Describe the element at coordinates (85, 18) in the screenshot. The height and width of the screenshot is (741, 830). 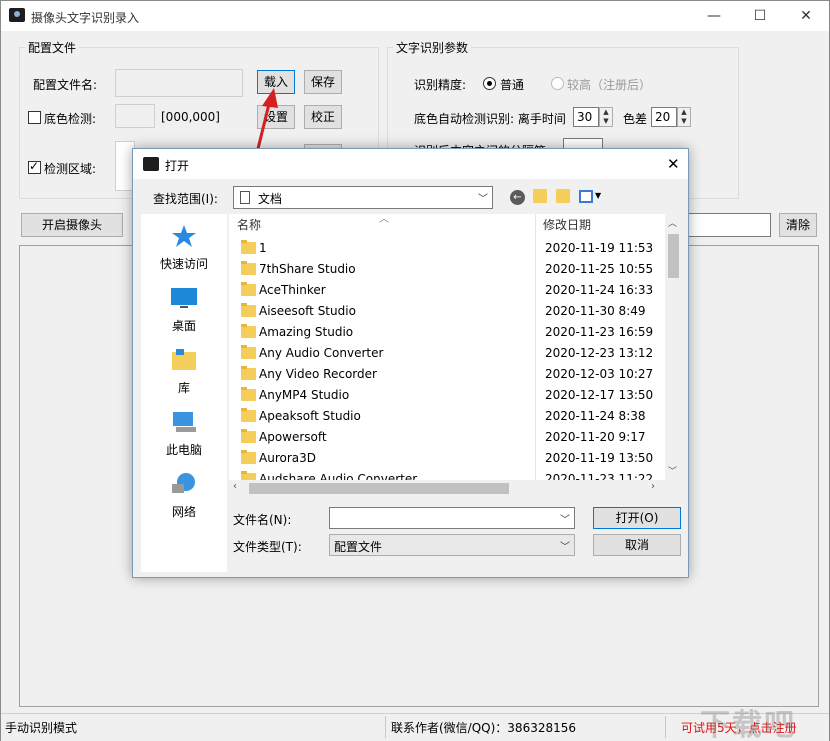
I see `window-title: 摄像头文字识别录入` at that location.